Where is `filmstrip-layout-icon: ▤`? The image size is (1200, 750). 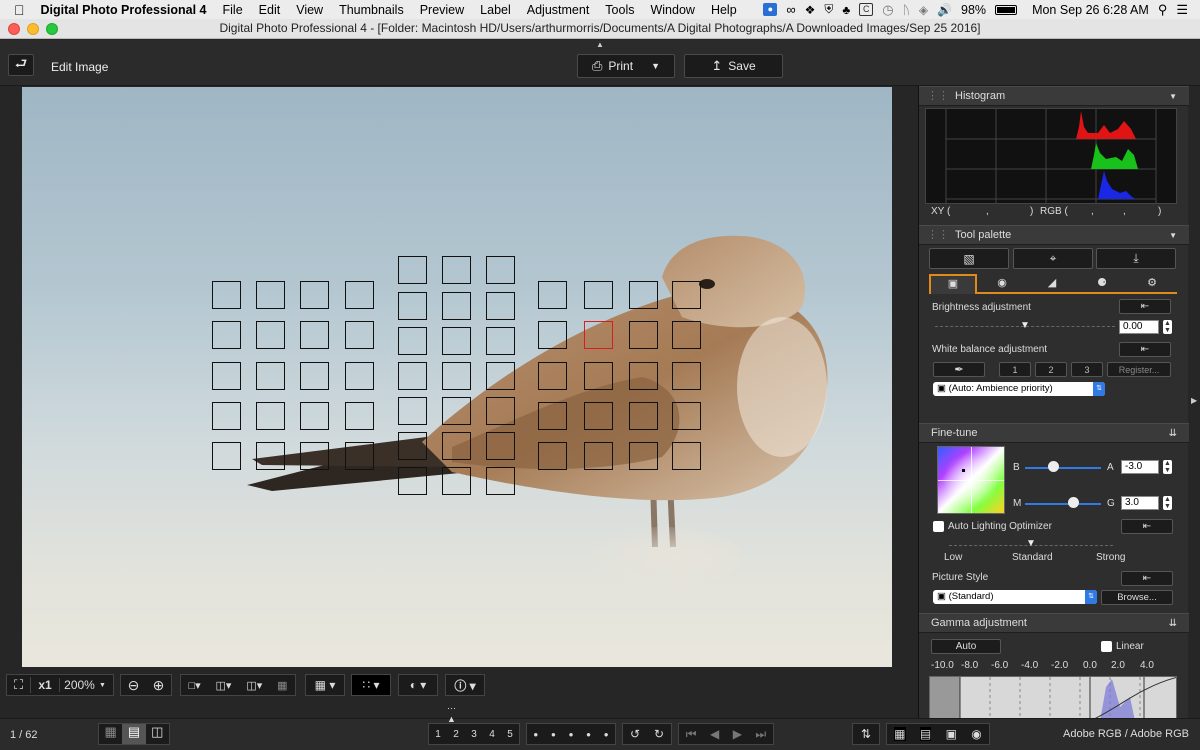
filmstrip-layout-icon: ▤ is located at coordinates (134, 734).